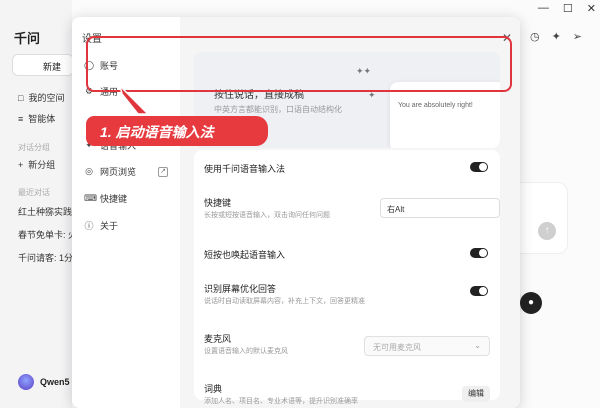 This screenshot has width=600, height=408. Describe the element at coordinates (218, 203) in the screenshot. I see `setting-title: 快捷键` at that location.